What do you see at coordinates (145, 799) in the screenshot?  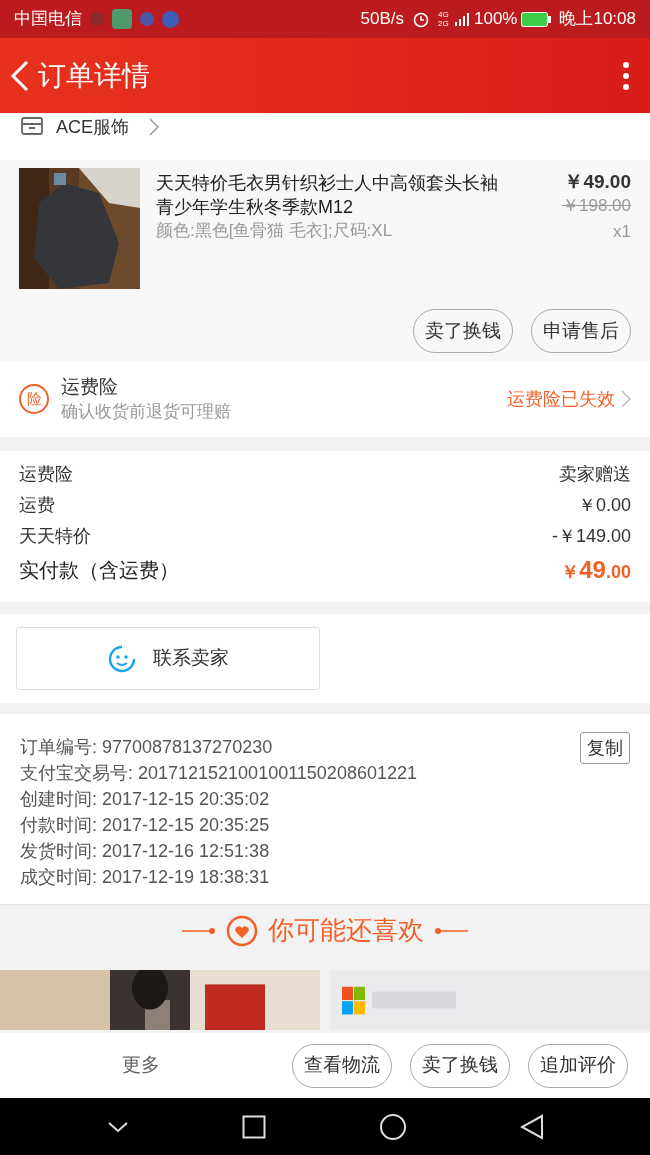 I see `order-info-line: 创建时间: 2017-12-15 20:35:02` at bounding box center [145, 799].